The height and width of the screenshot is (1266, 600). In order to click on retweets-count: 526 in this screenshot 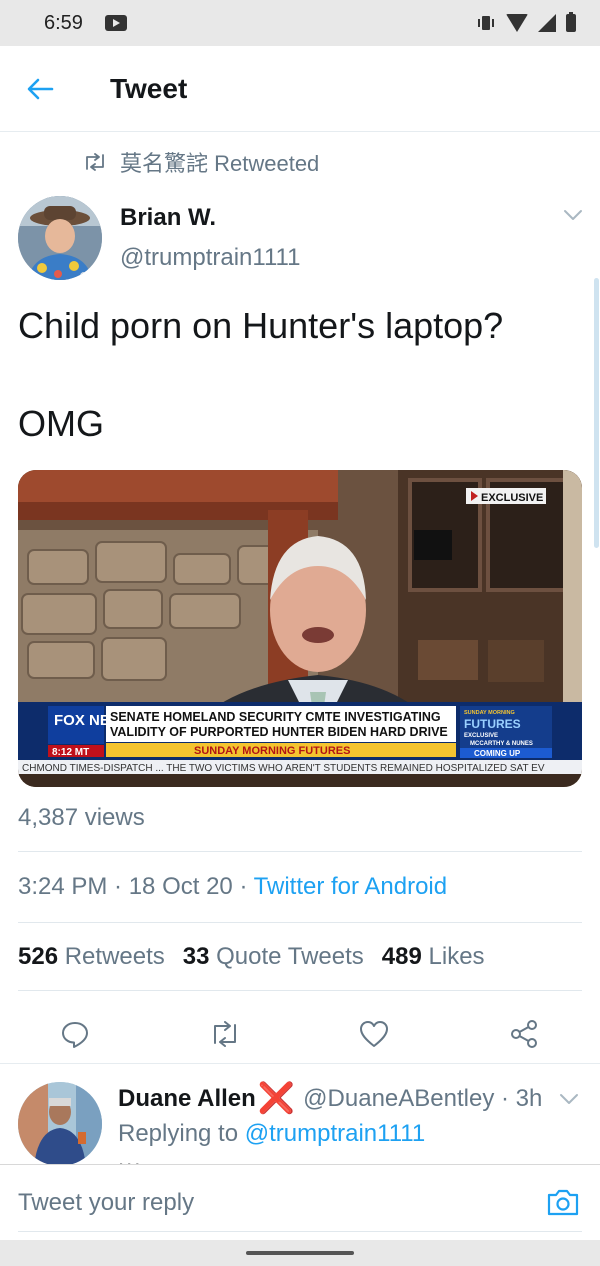, I will do `click(38, 956)`.